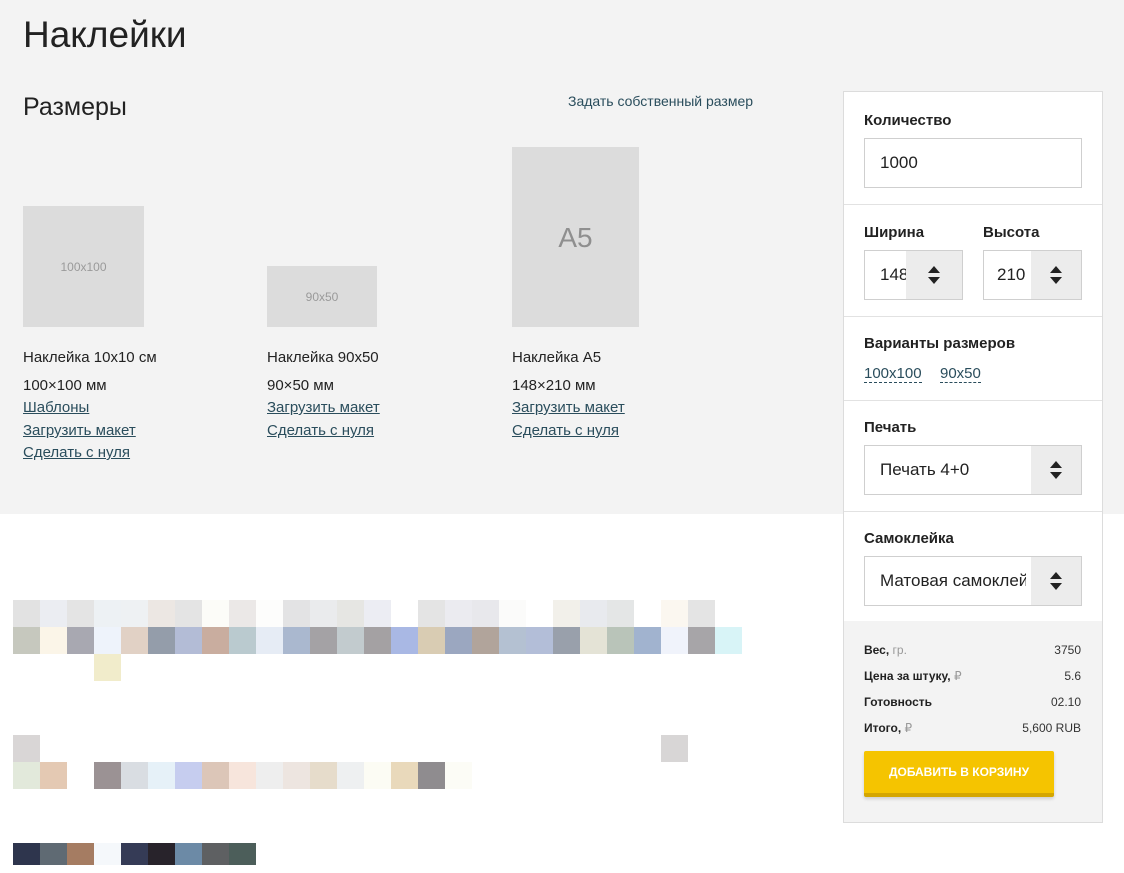 The height and width of the screenshot is (873, 1124). Describe the element at coordinates (90, 357) in the screenshot. I see `product-name: Наклейка 10x10 см` at that location.